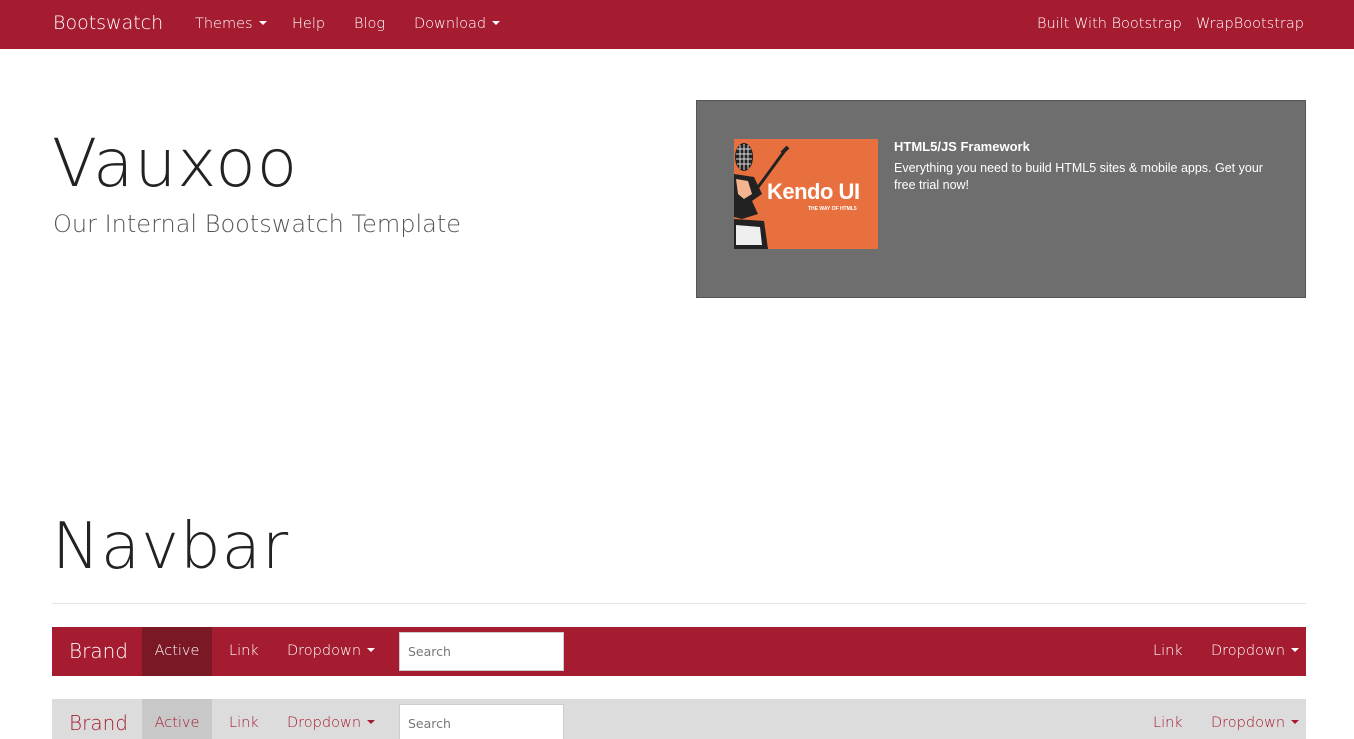 The height and width of the screenshot is (739, 1354). What do you see at coordinates (679, 651) in the screenshot?
I see `demo-navbar-default: Brand Active Link Dropdown Link Dropdown` at bounding box center [679, 651].